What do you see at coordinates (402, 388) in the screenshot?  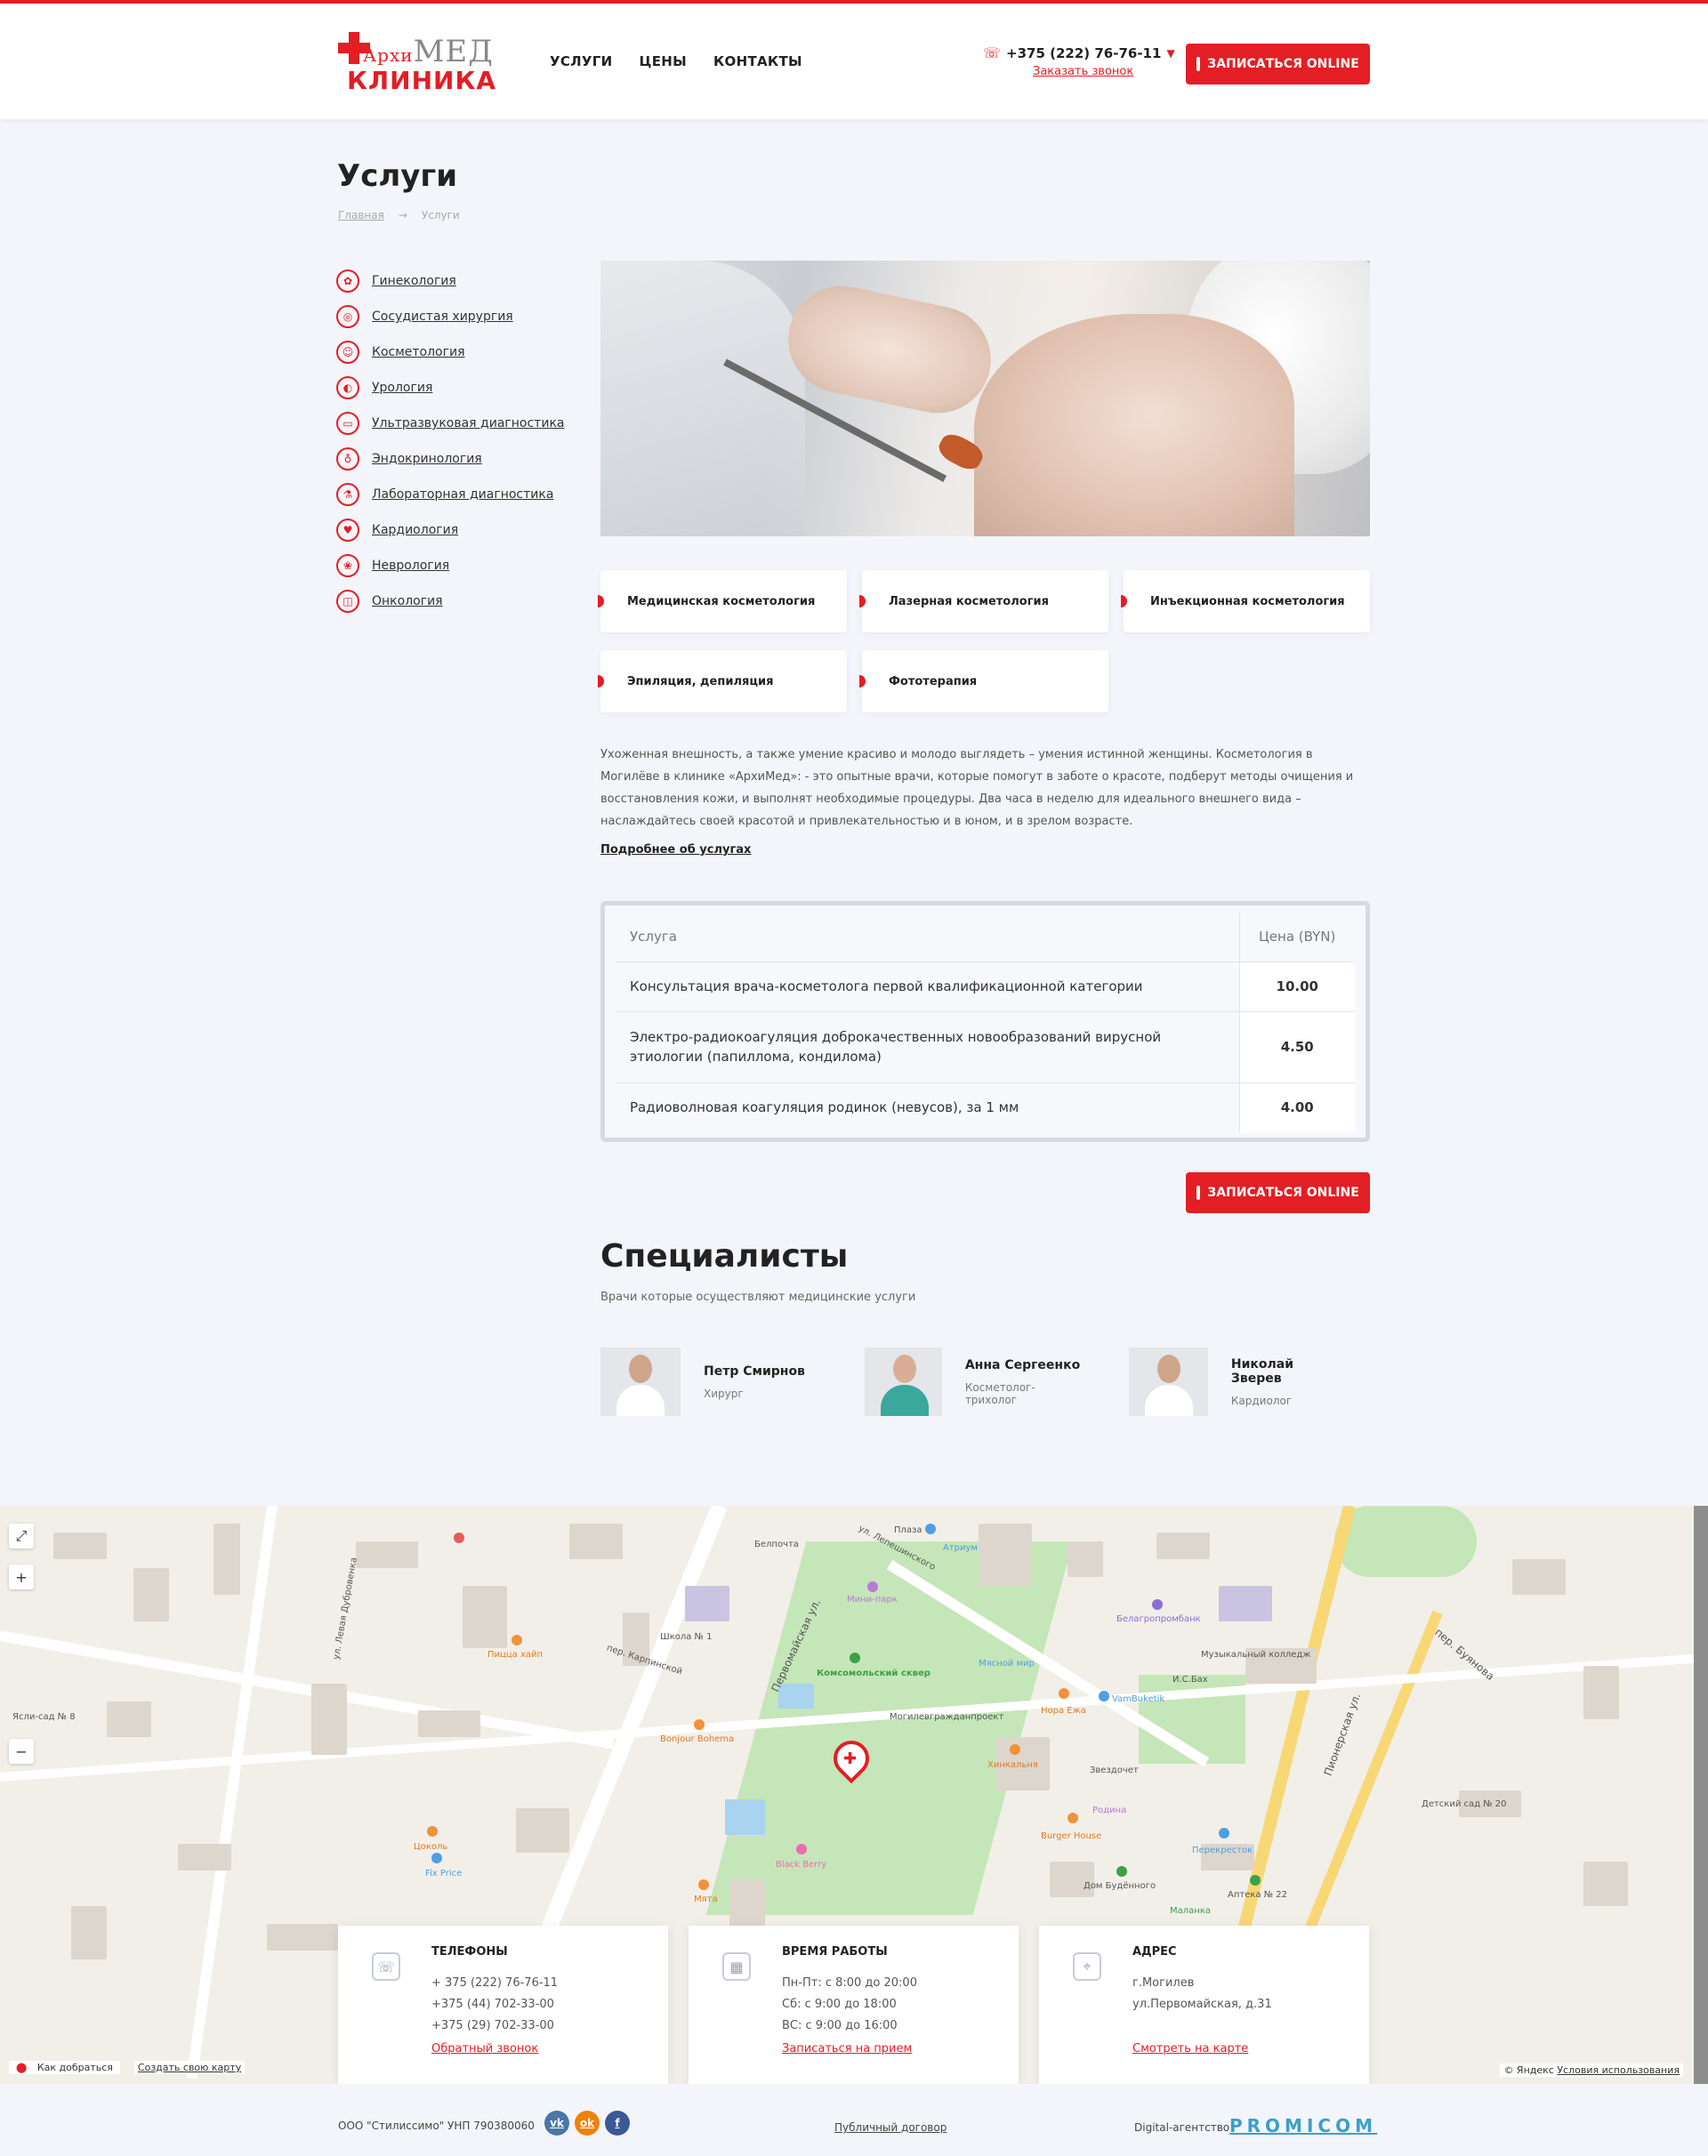 I see `sidebar-item-label: Урология` at bounding box center [402, 388].